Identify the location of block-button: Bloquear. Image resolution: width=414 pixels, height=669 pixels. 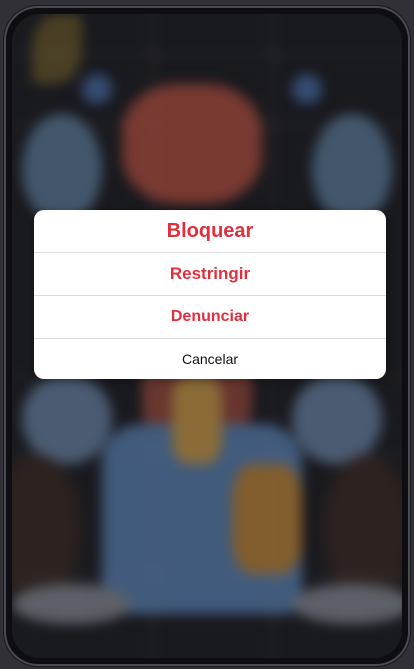
(210, 231).